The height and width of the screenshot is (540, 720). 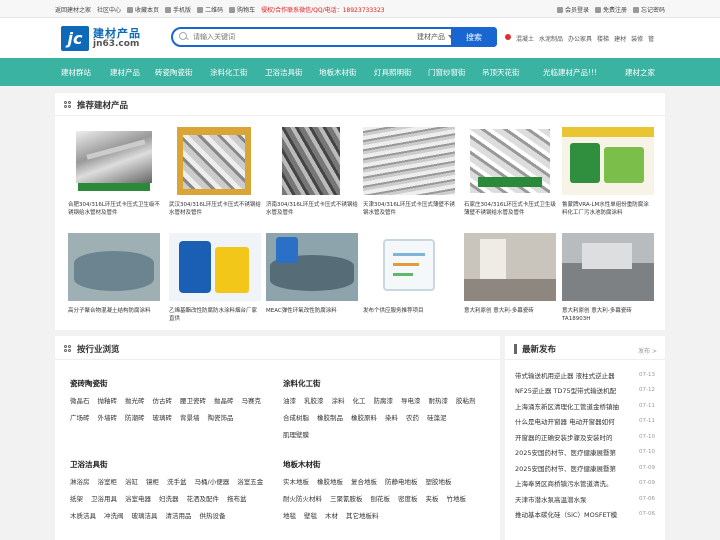 What do you see at coordinates (635, 9) in the screenshot?
I see `lock-icon` at bounding box center [635, 9].